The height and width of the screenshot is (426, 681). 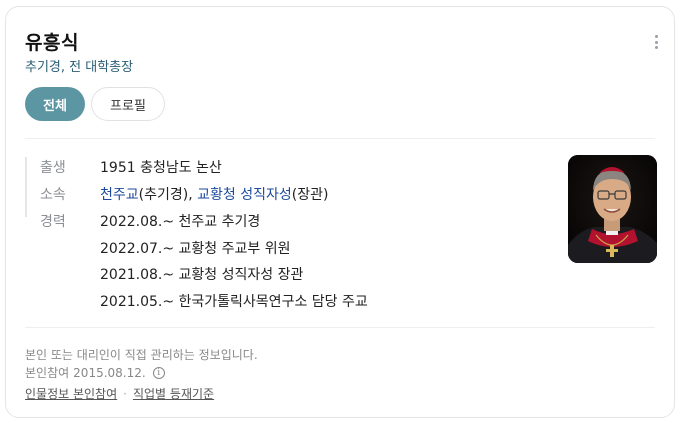 What do you see at coordinates (53, 195) in the screenshot?
I see `affiliation-label: 소속` at bounding box center [53, 195].